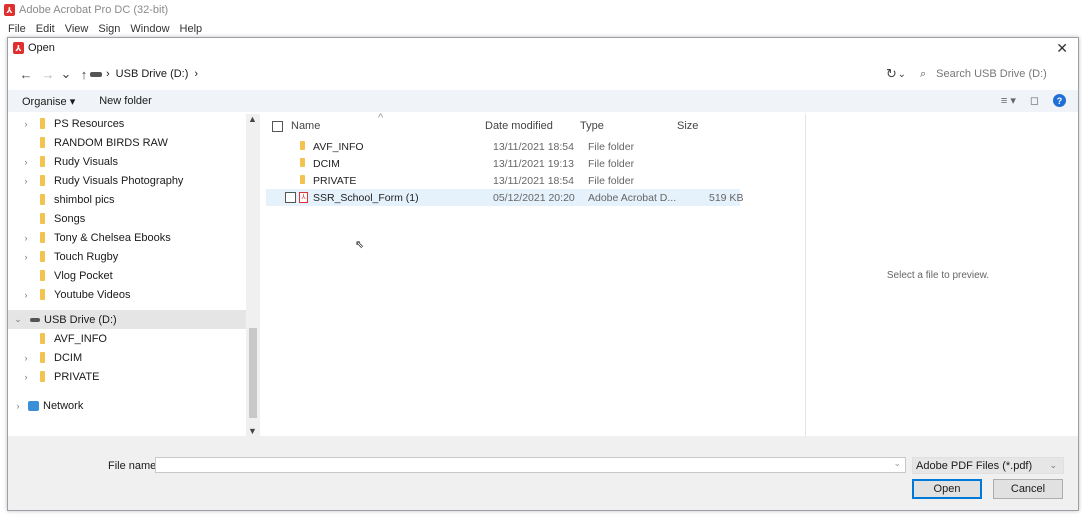 This screenshot has width=1082, height=516. What do you see at coordinates (127, 180) in the screenshot?
I see `nav-item-rudy-visuals-photography: › Rudy Visuals Photography` at bounding box center [127, 180].